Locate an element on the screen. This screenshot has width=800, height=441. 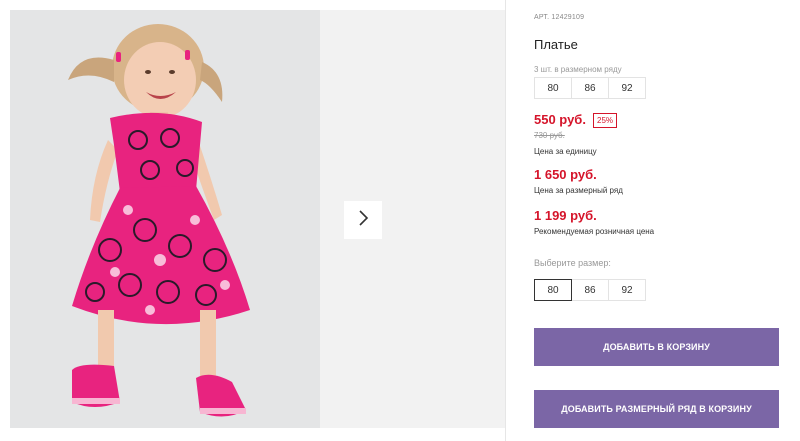
size-row-item: 92 is located at coordinates (627, 88).